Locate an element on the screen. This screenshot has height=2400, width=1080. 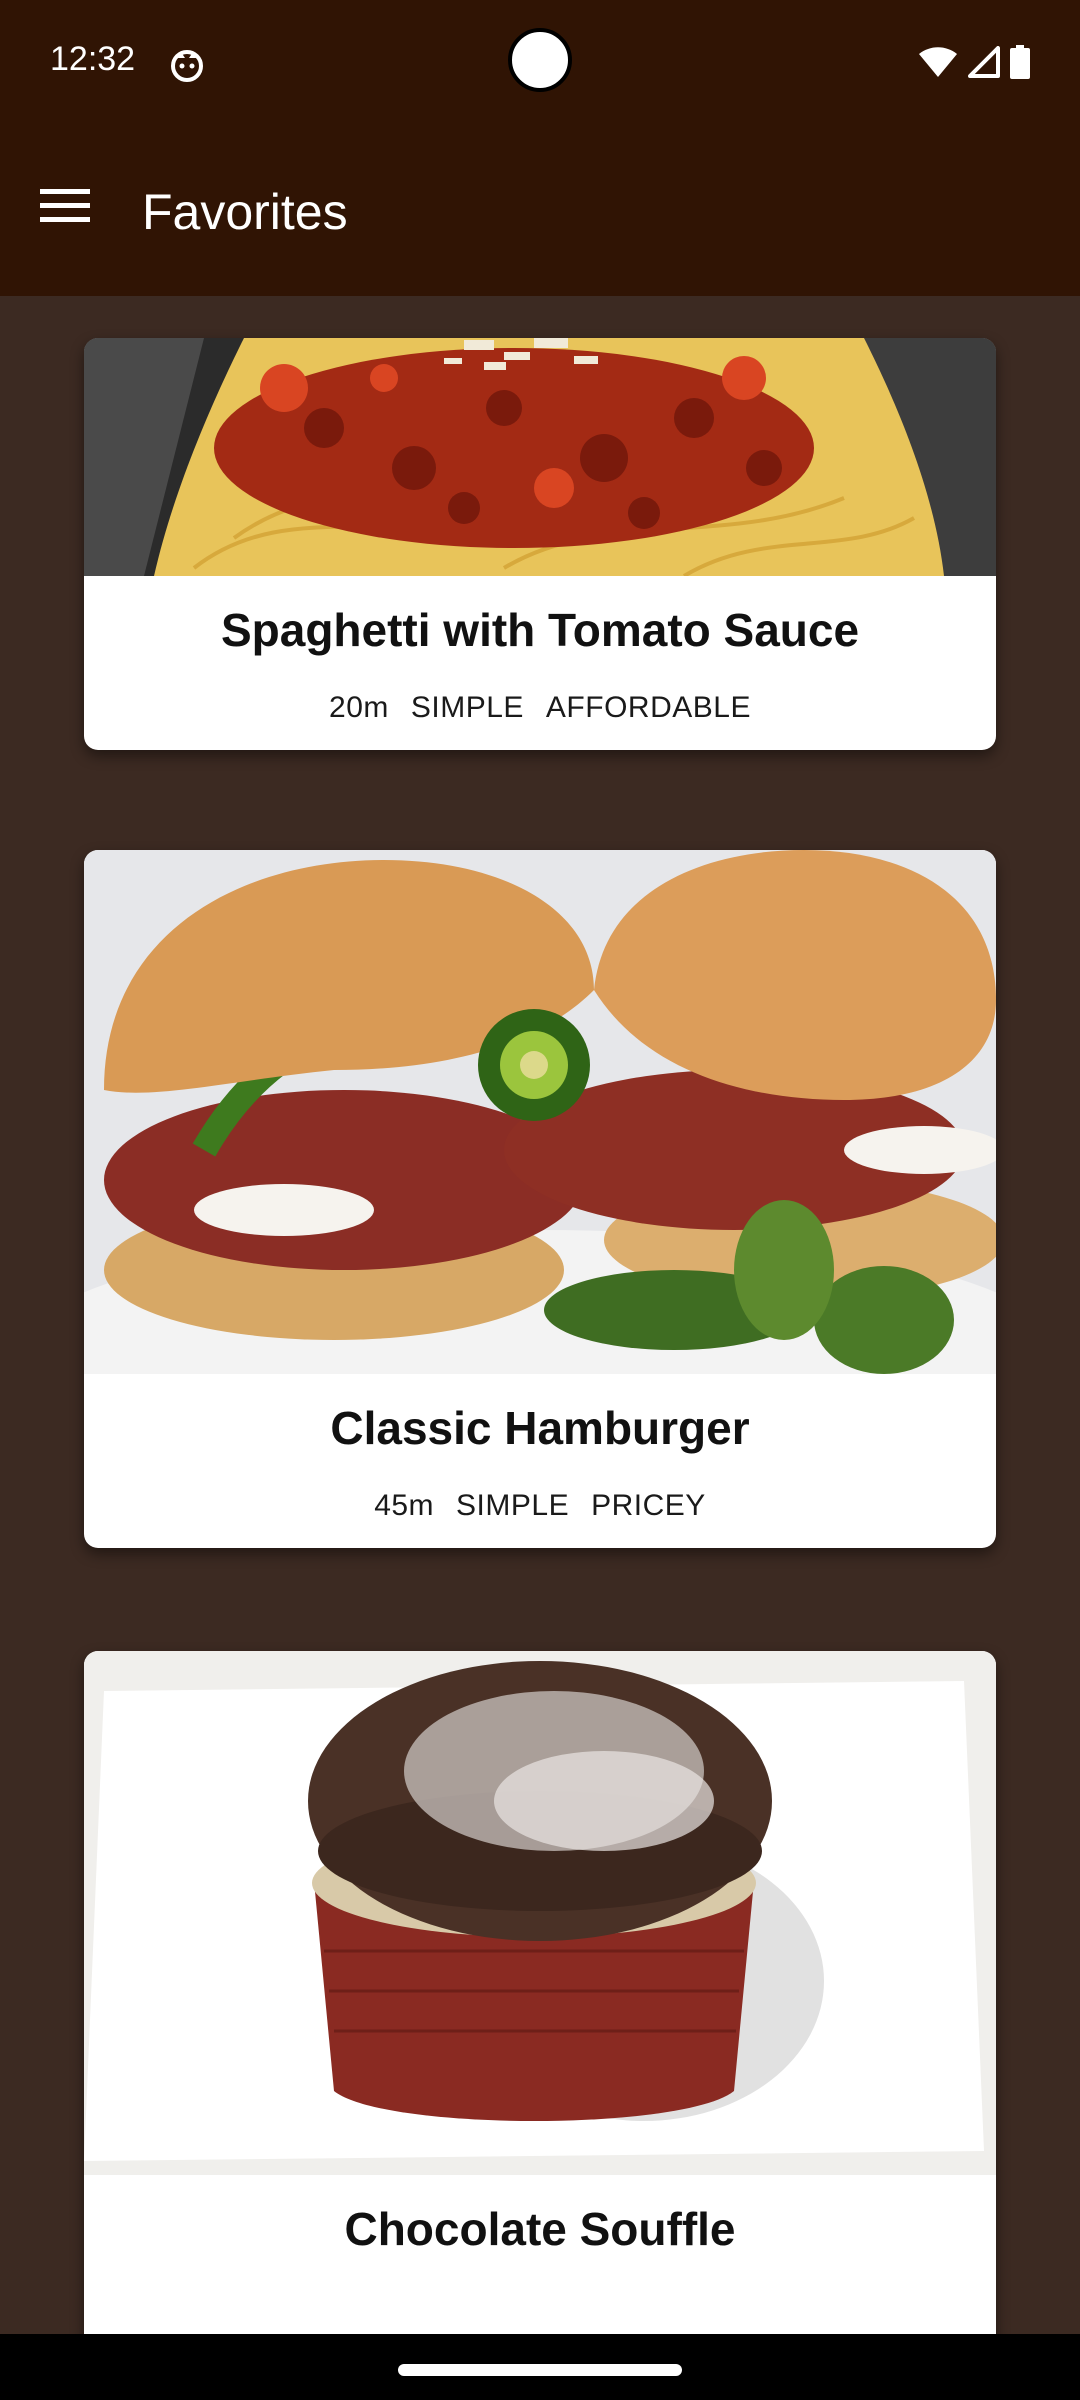
meal-title: Spaghetti with Tomato Sauce is located at coordinates (540, 630).